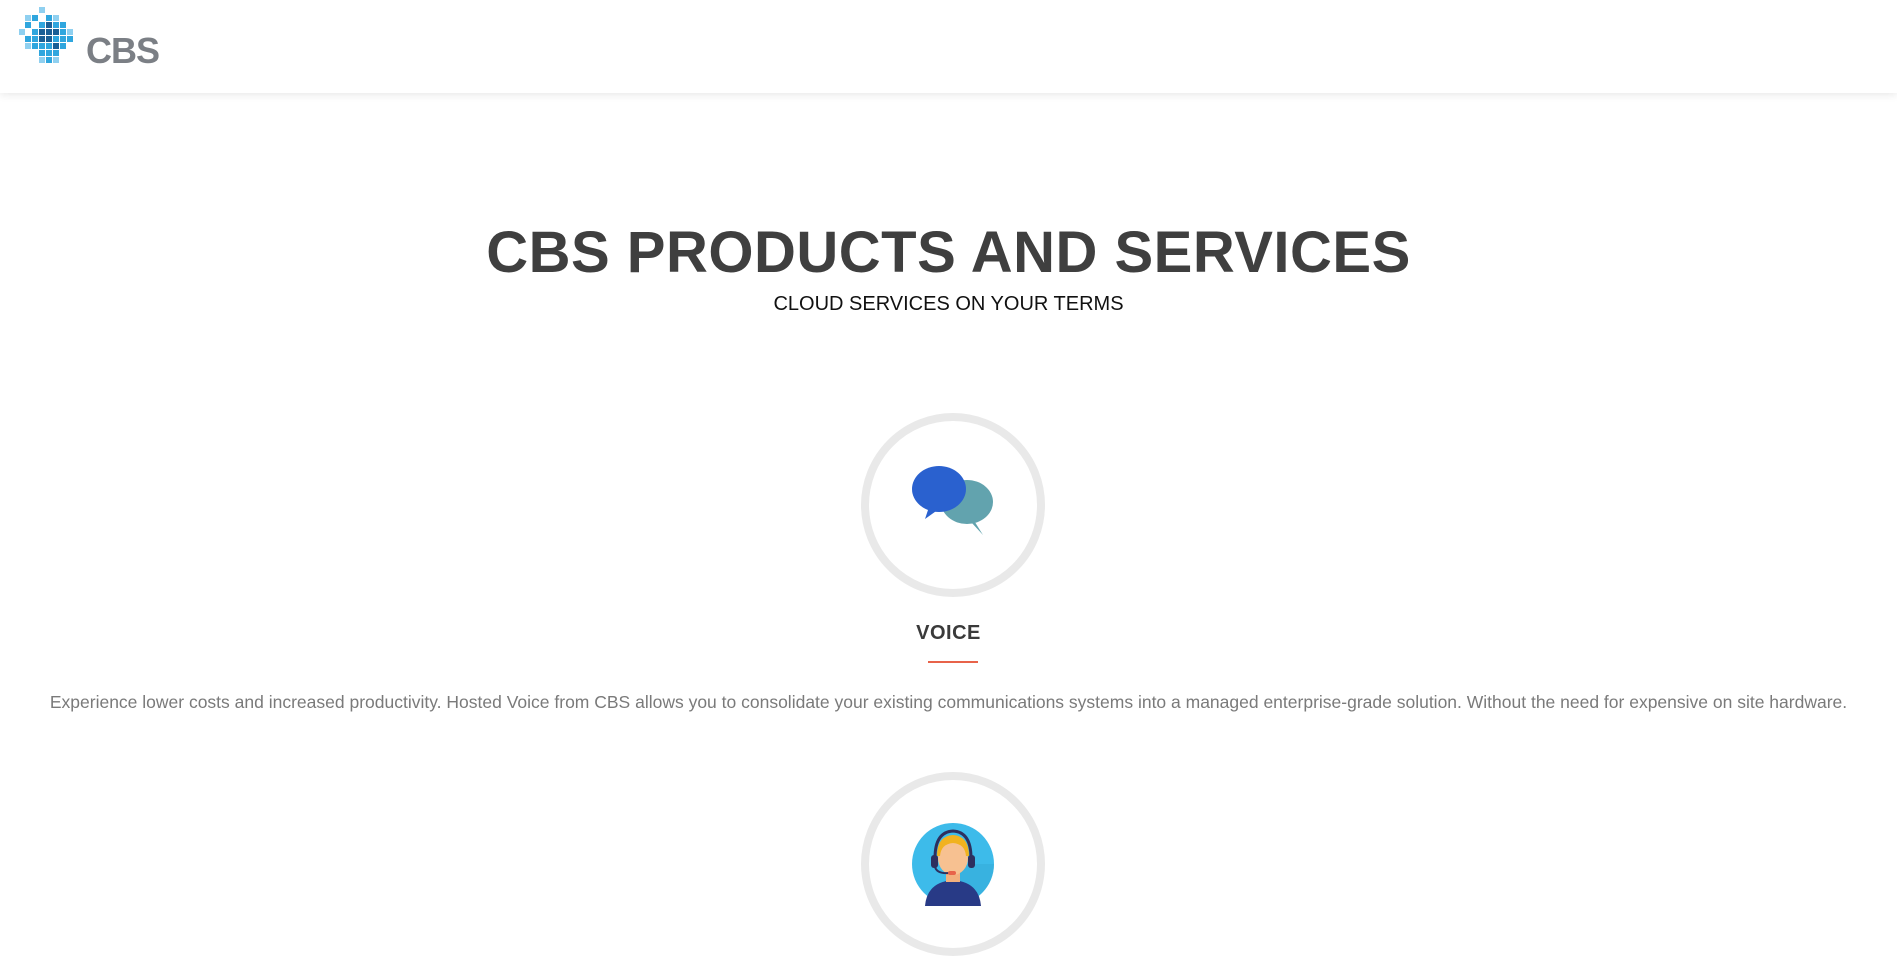 Image resolution: width=1897 pixels, height=956 pixels. I want to click on site-header: CBS, so click(948, 46).